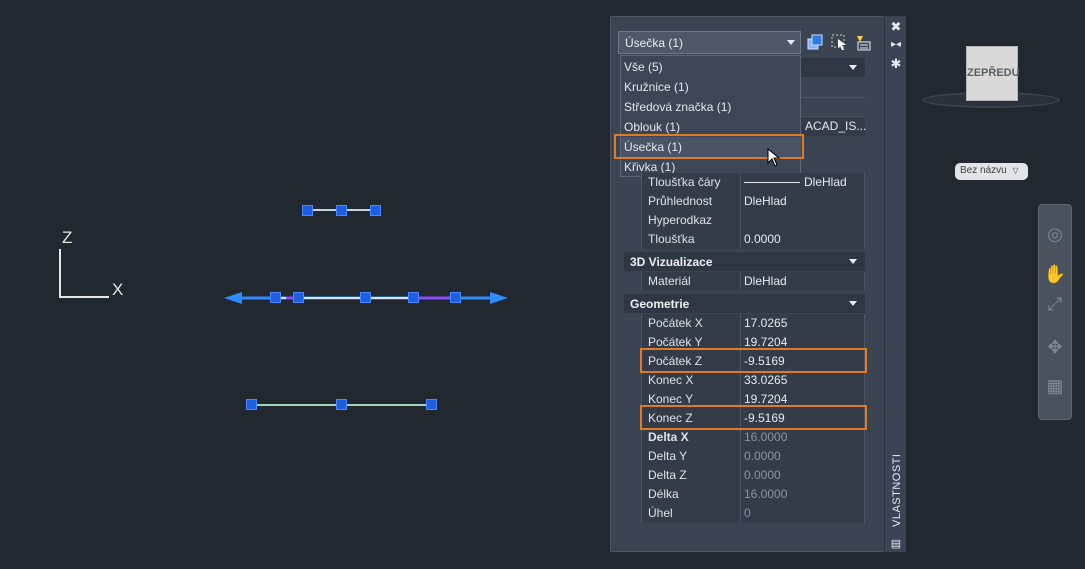 The image size is (1085, 569). Describe the element at coordinates (84, 297) in the screenshot. I see `ucs-x-axis` at that location.